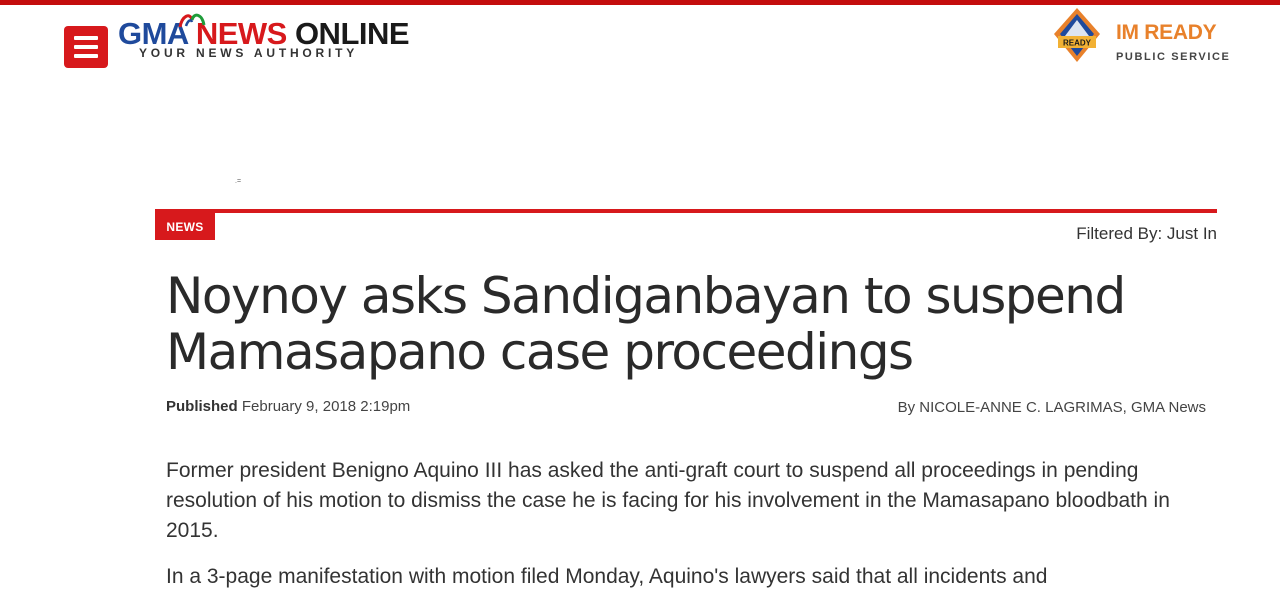  I want to click on news-section-tag: NEWS, so click(185, 226).